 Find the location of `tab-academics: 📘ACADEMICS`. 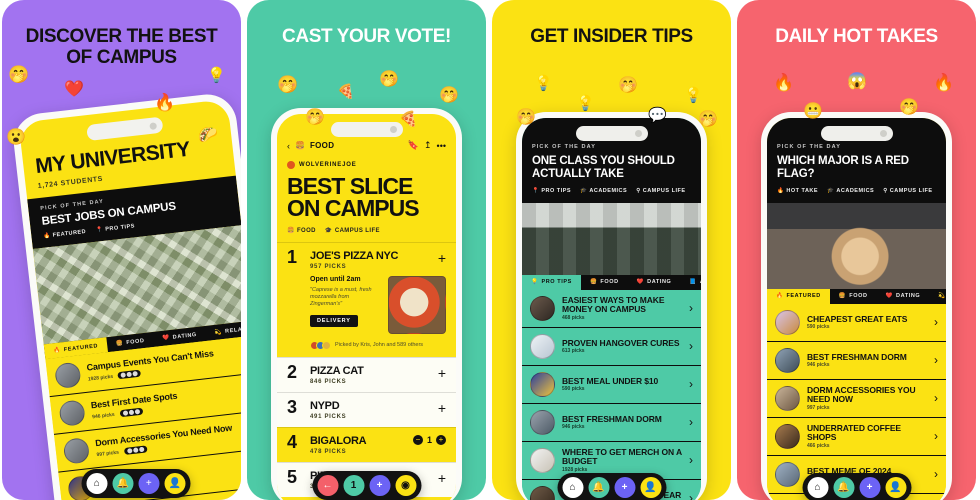

tab-academics: 📘ACADEMICS is located at coordinates (690, 282).